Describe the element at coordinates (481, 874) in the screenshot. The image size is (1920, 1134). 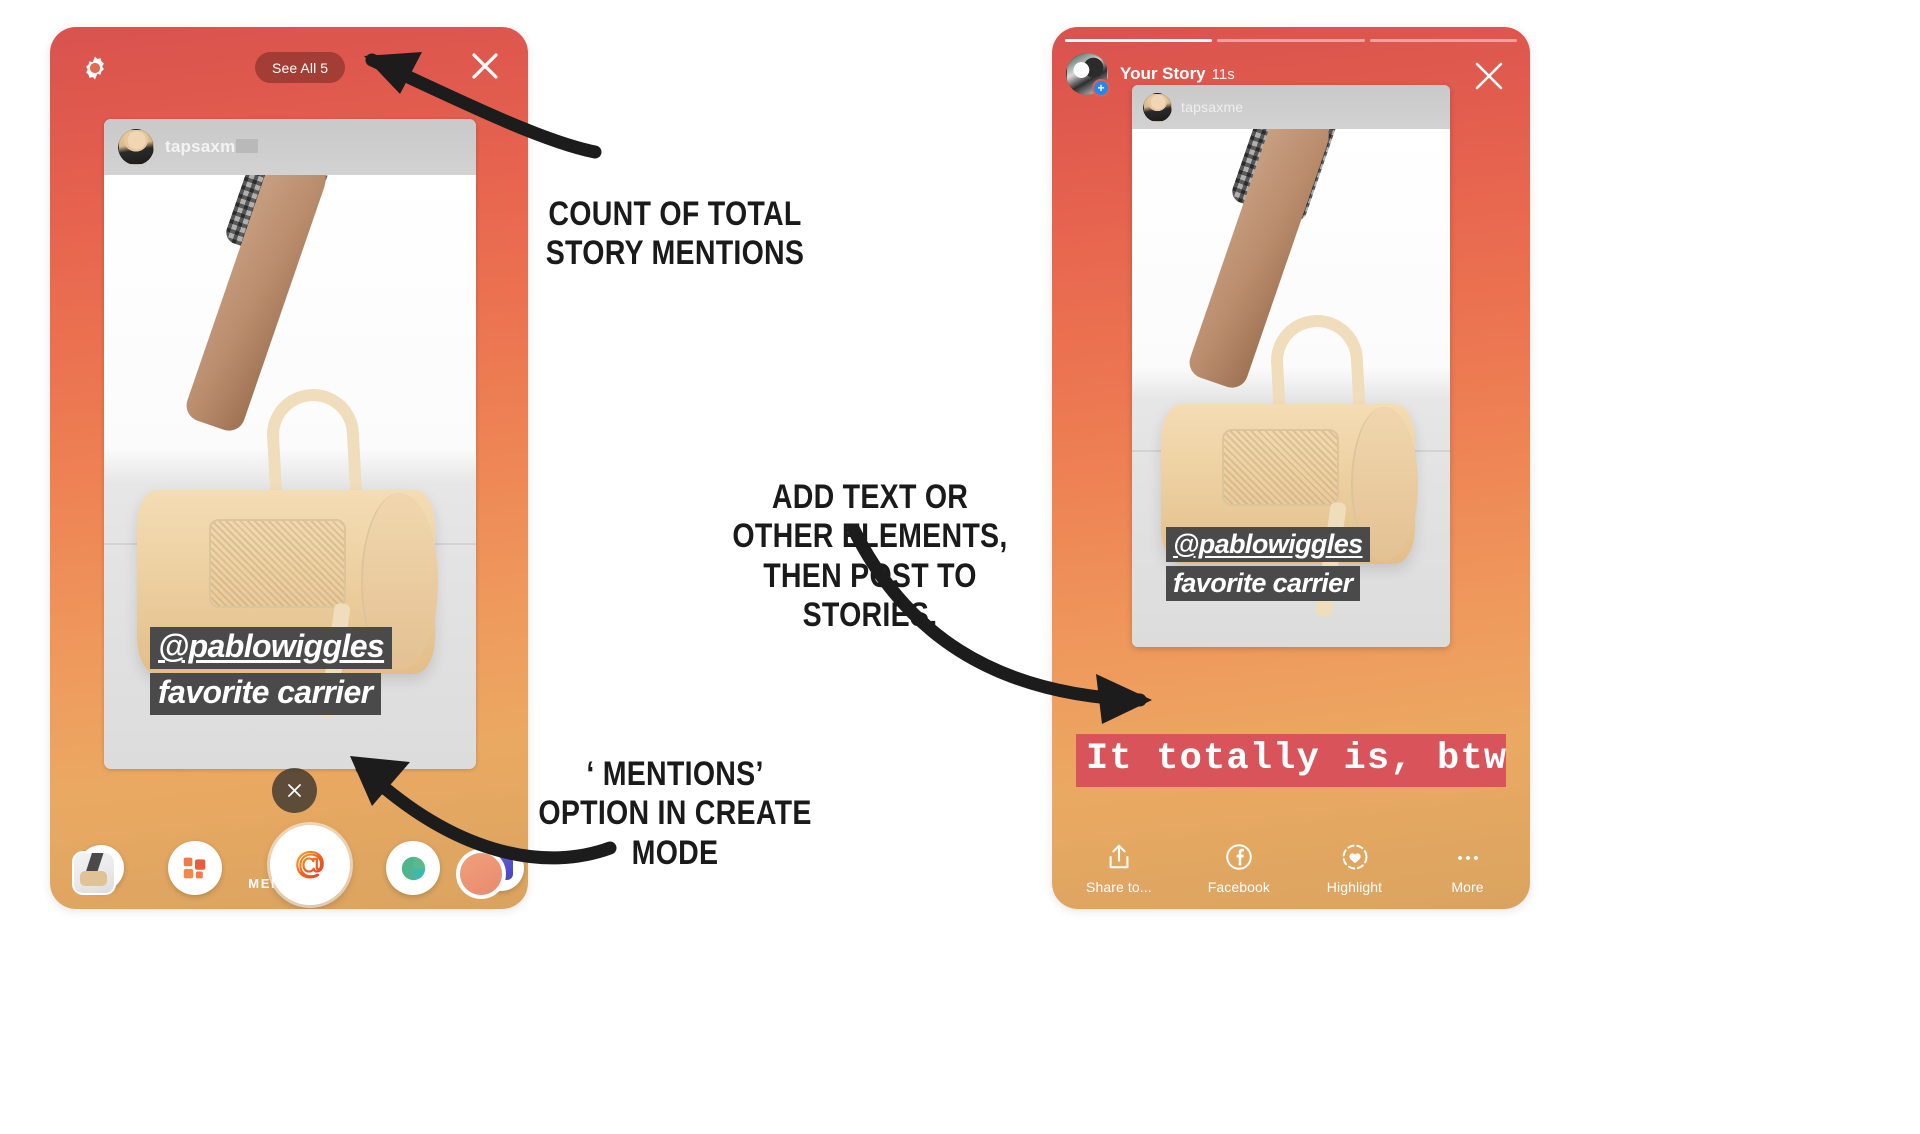
I see `shutter-button` at that location.